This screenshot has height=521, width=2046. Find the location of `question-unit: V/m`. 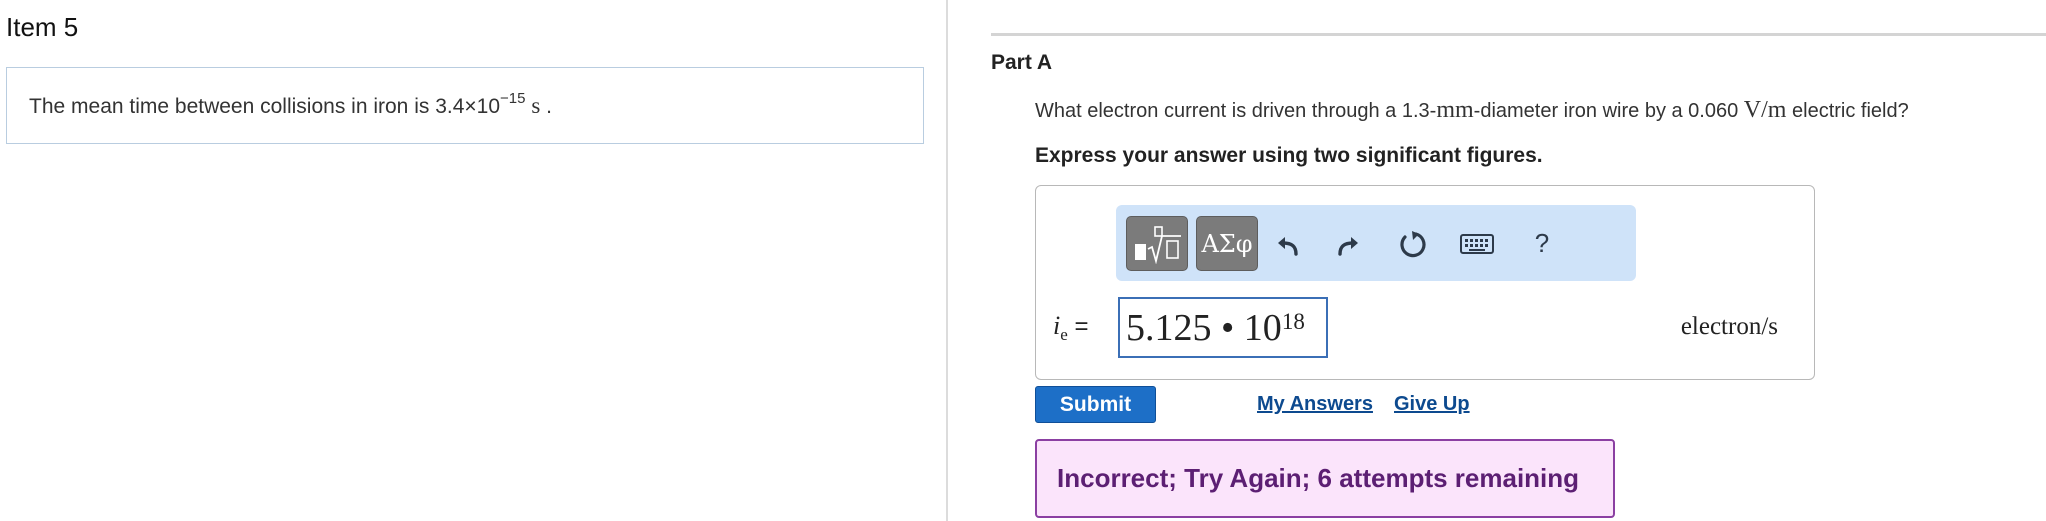

question-unit: V/m is located at coordinates (1765, 110).